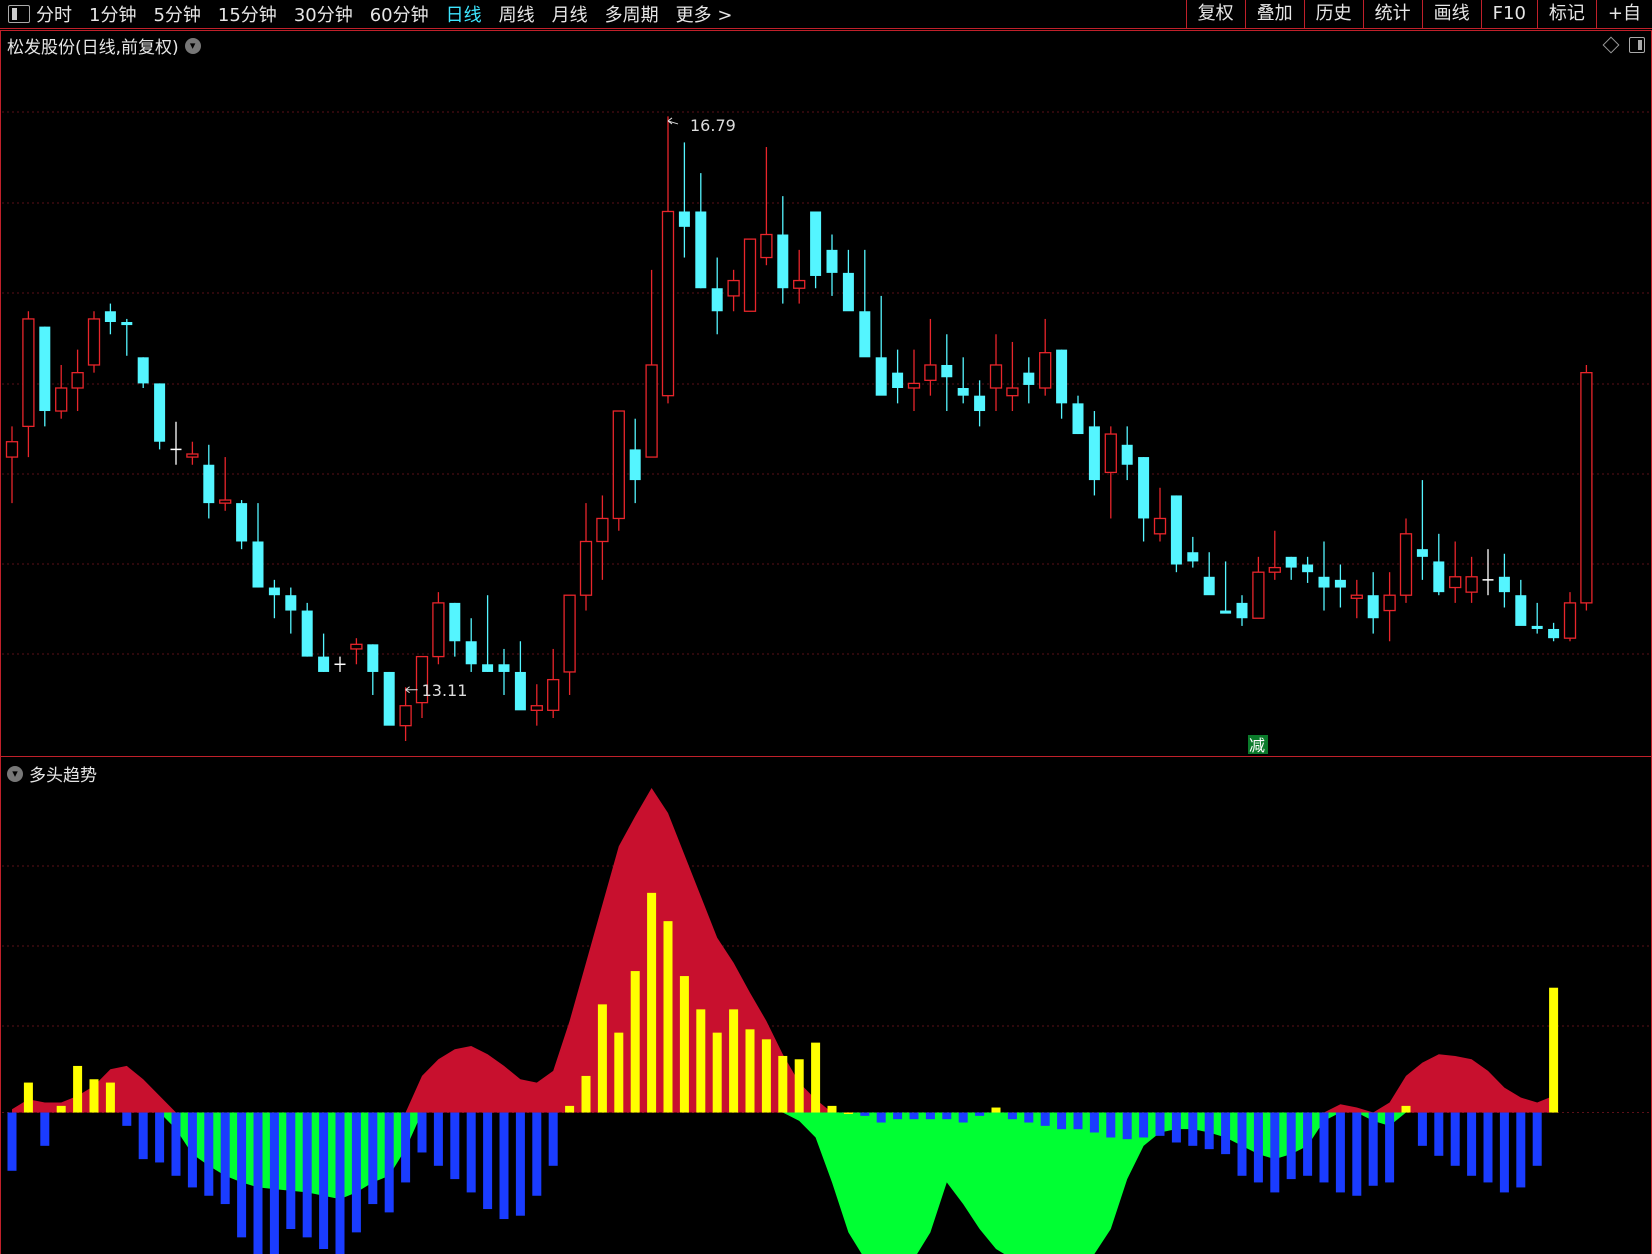 The image size is (1652, 1254). I want to click on indicator-title-group: ▾ 多头趋势, so click(52, 773).